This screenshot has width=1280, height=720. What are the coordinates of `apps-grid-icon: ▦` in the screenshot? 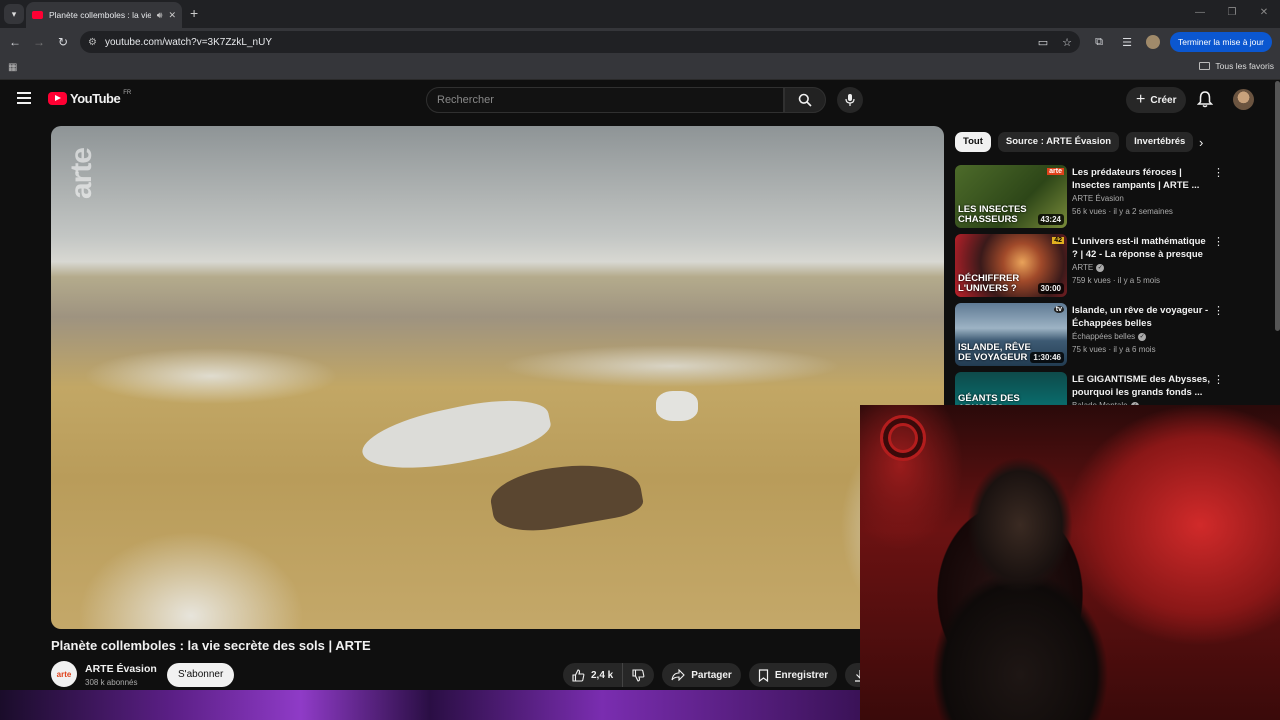 It's located at (12, 67).